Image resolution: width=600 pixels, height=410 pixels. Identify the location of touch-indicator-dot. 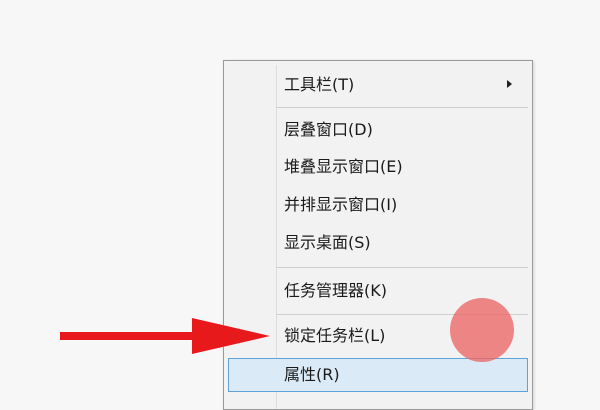
(482, 330).